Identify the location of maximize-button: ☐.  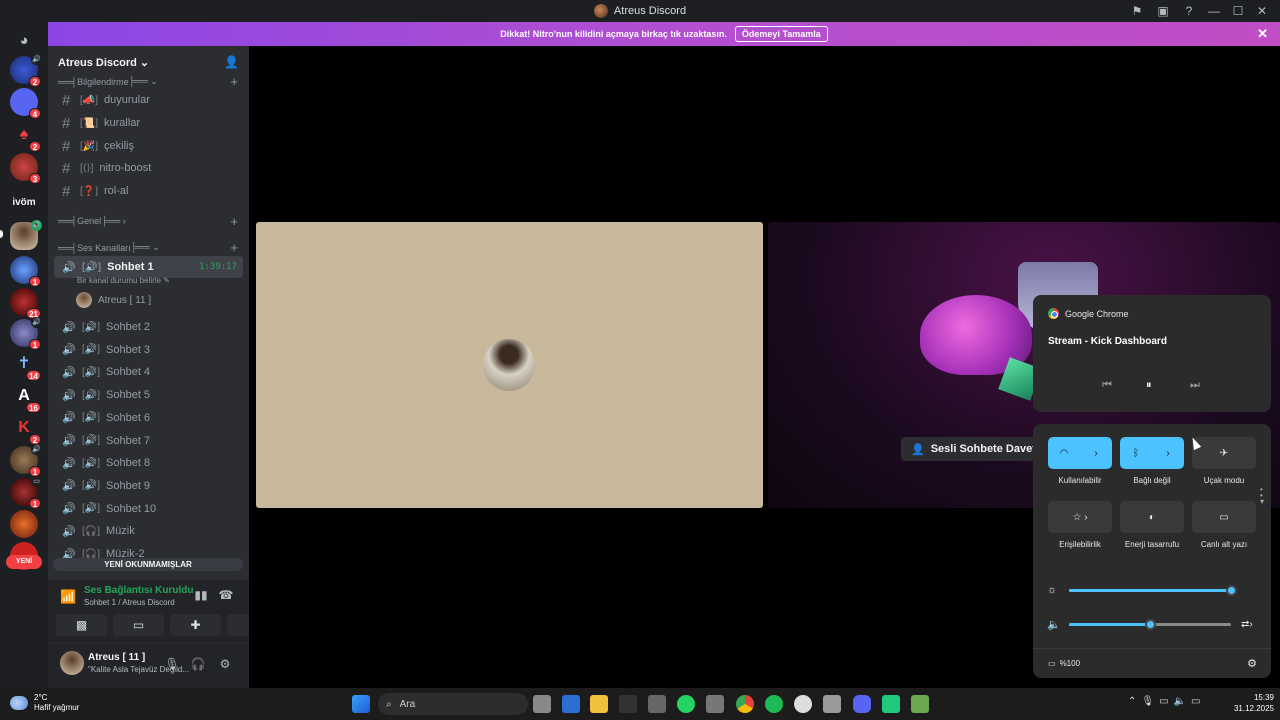
(1238, 11).